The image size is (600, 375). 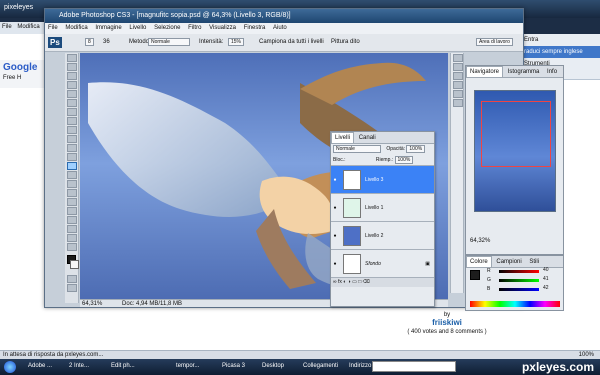 What do you see at coordinates (508, 262) in the screenshot?
I see `tab-swatches: Campioni` at bounding box center [508, 262].